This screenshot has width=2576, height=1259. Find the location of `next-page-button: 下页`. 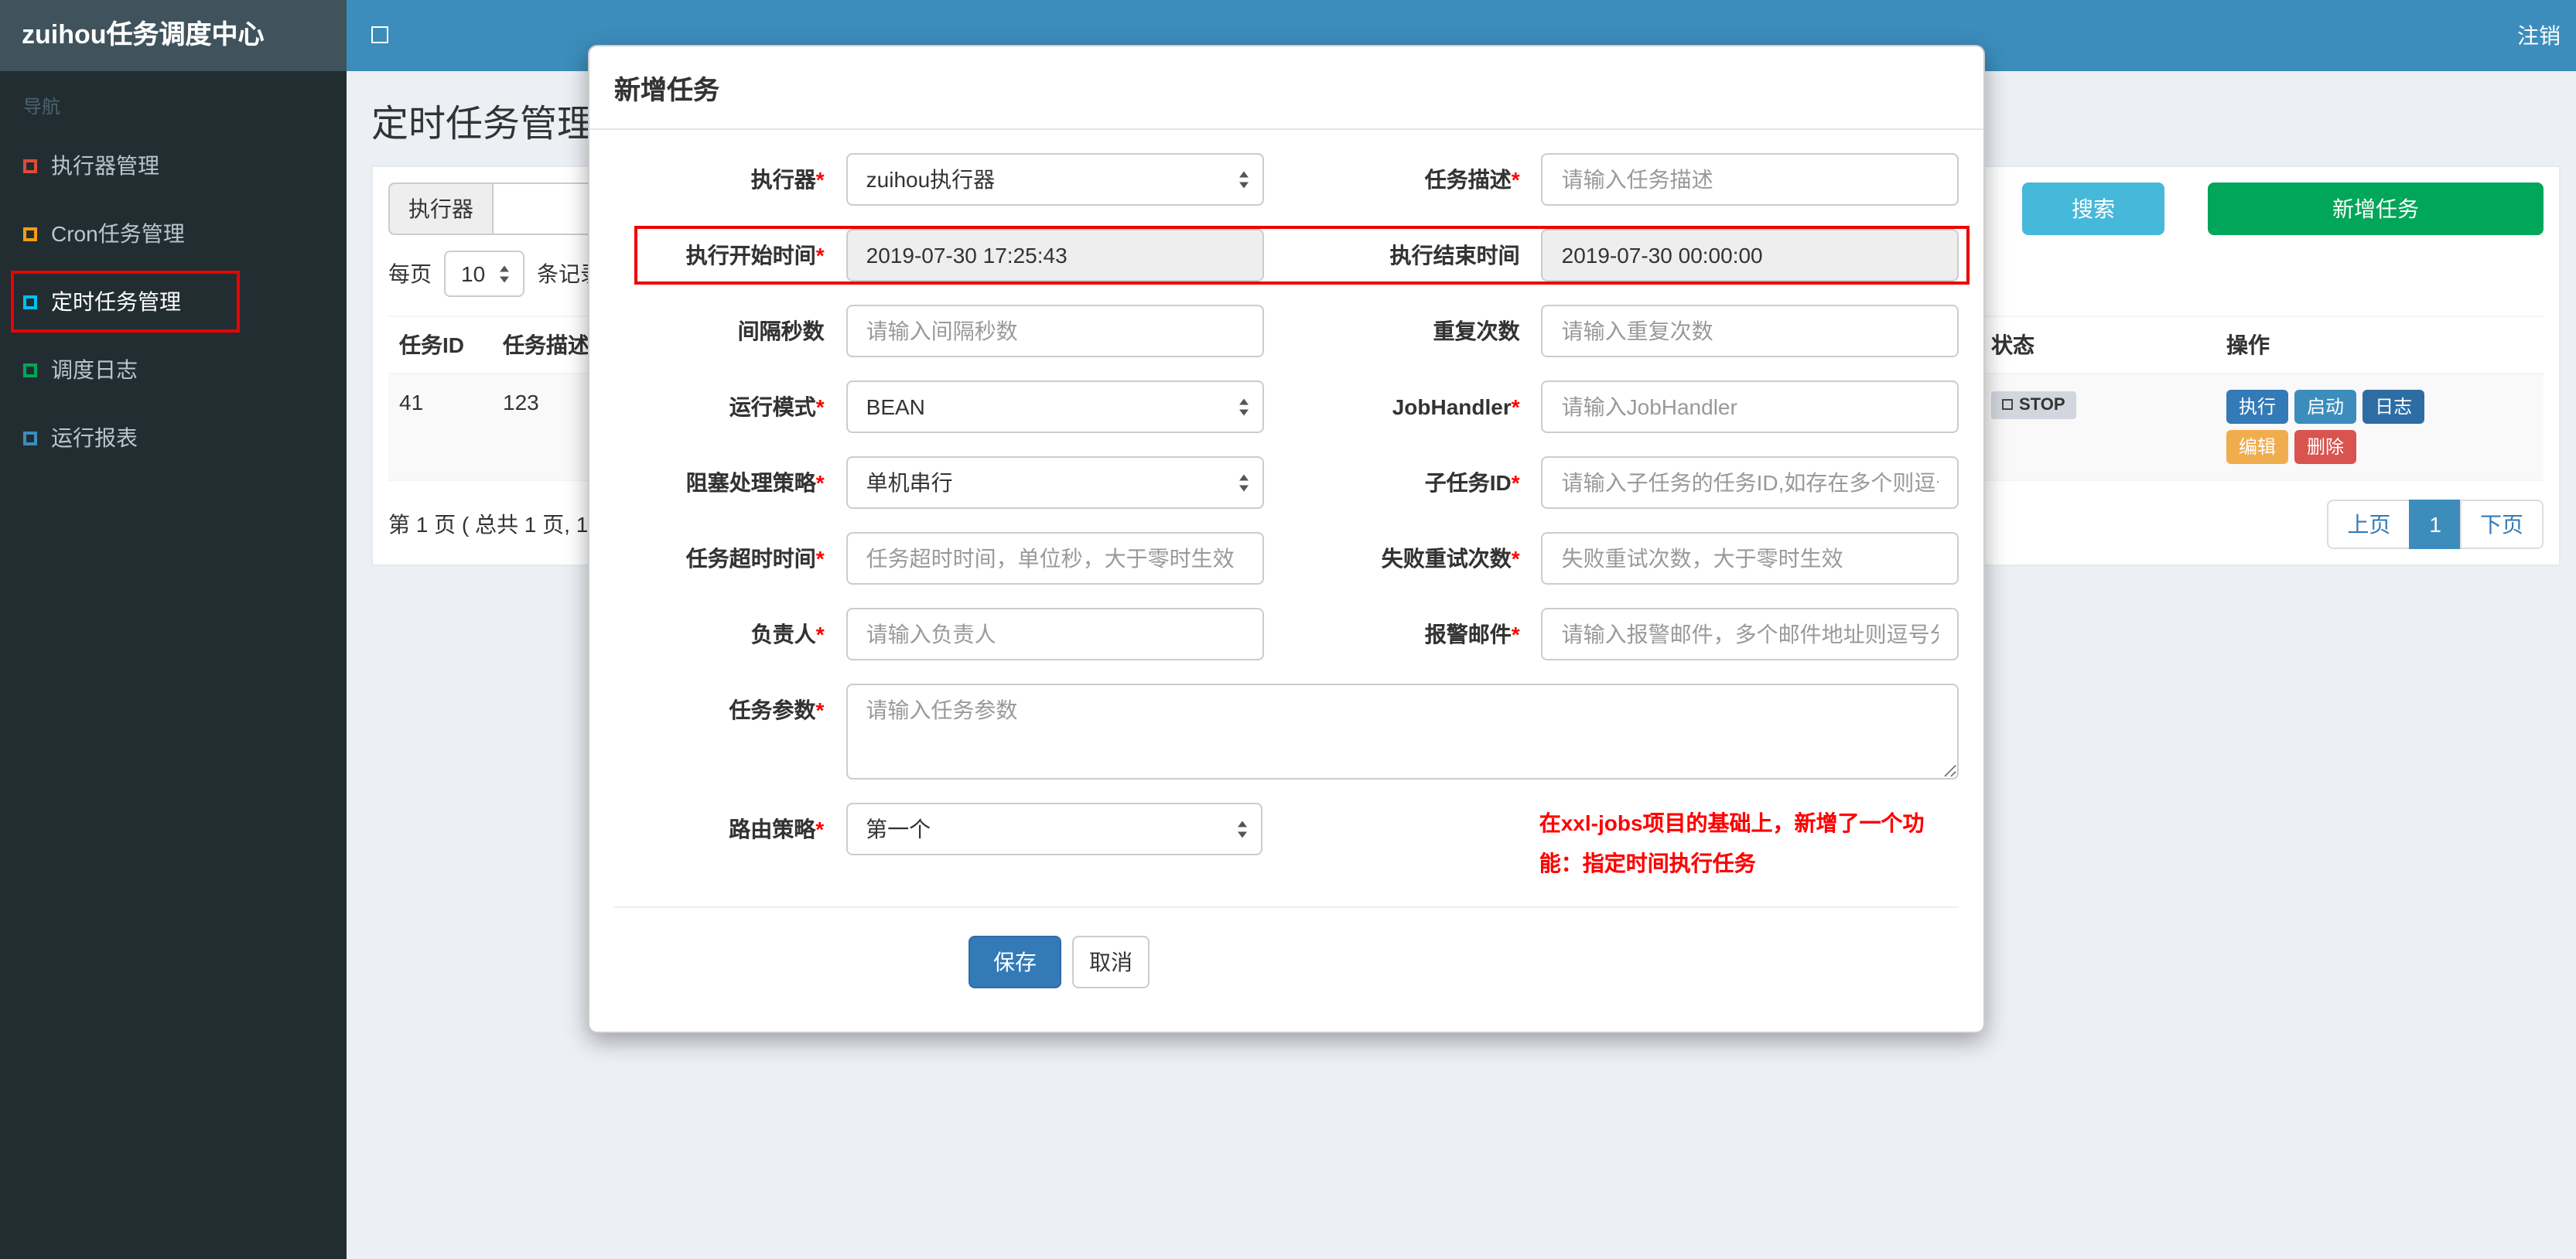

next-page-button: 下页 is located at coordinates (2502, 525).